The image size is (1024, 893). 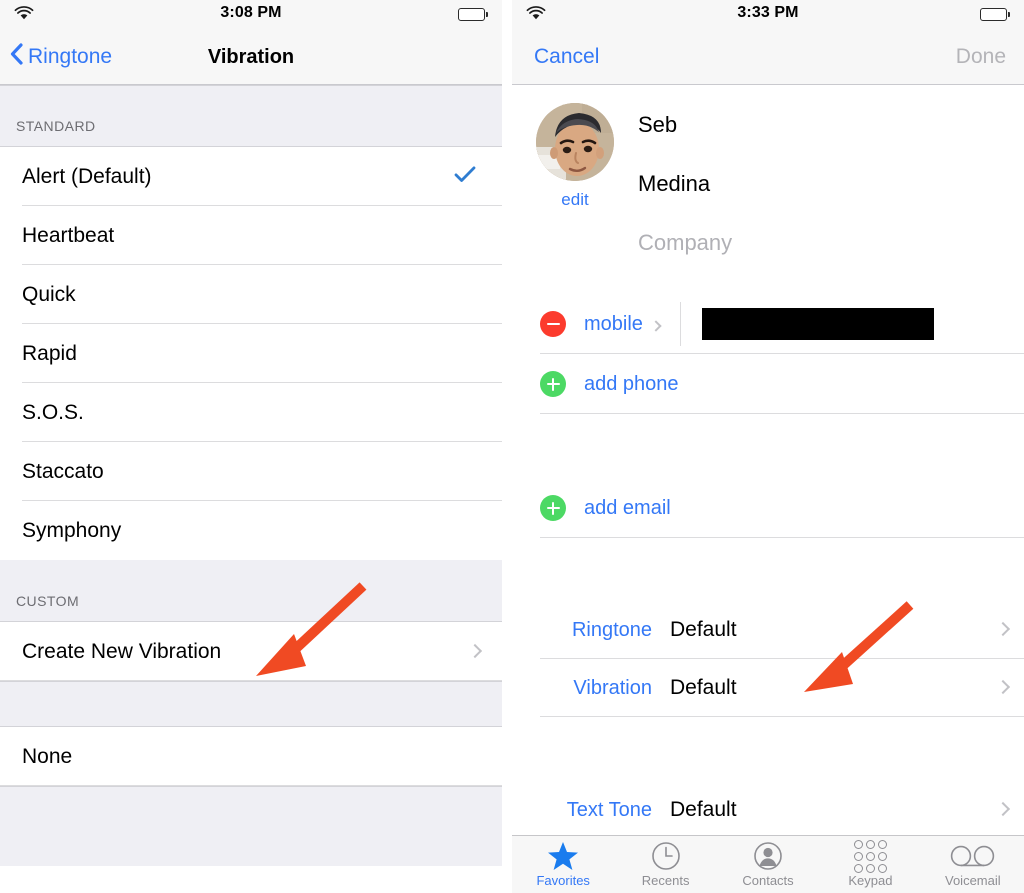 I want to click on clock-icon, so click(x=666, y=856).